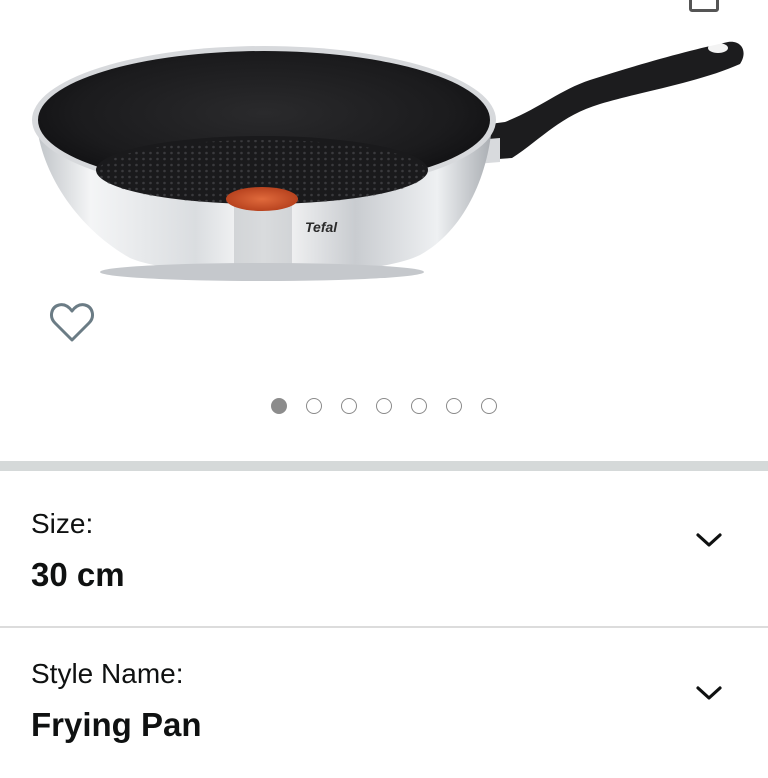  Describe the element at coordinates (116, 724) in the screenshot. I see `style-name-value: Frying Pan` at that location.